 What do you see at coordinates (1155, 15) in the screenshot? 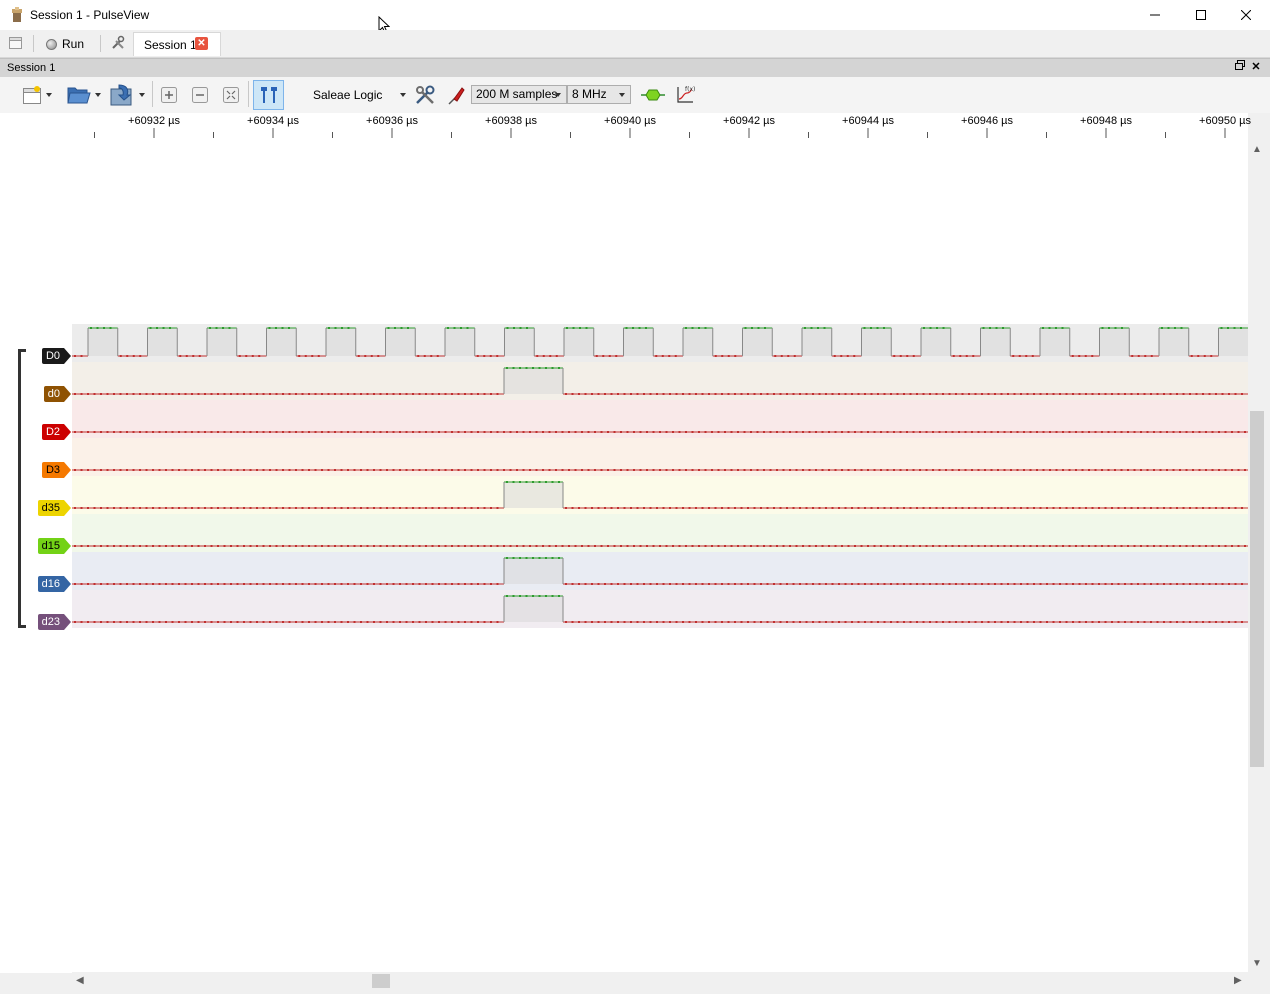
I see `minimize-button` at bounding box center [1155, 15].